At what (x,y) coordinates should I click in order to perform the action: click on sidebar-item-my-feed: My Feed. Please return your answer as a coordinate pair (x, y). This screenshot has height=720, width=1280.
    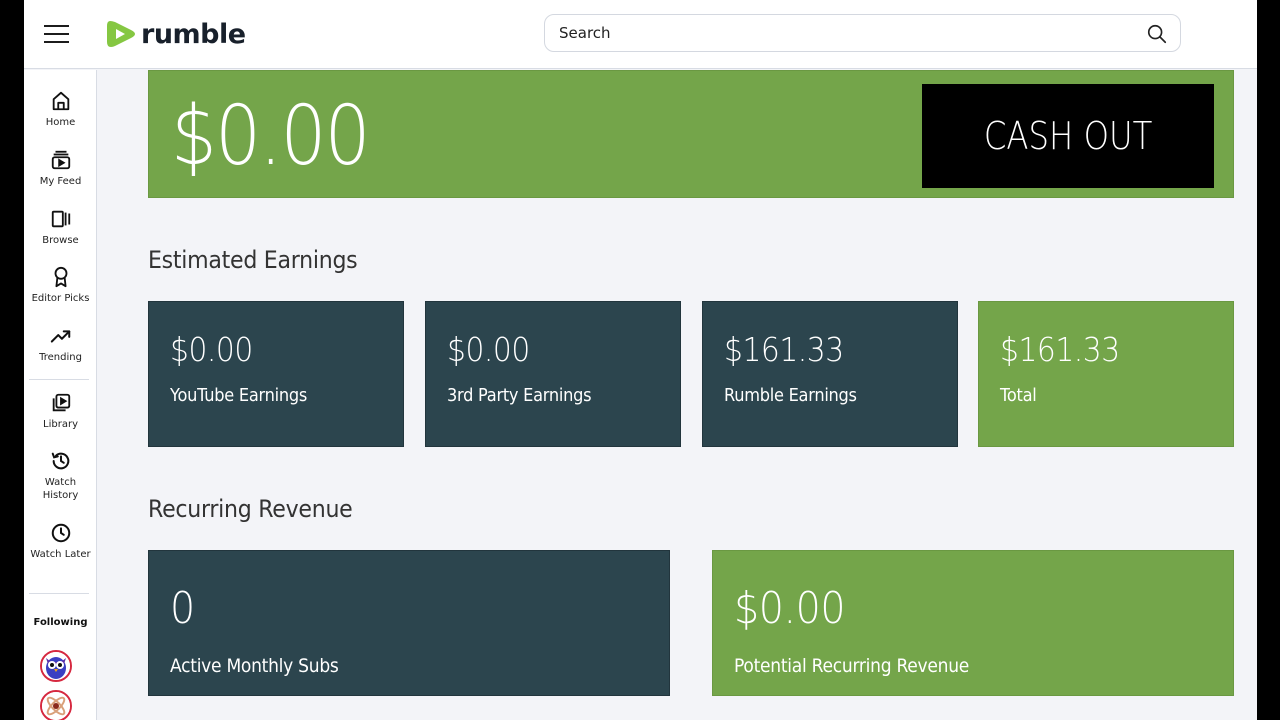
    Looking at the image, I should click on (60, 168).